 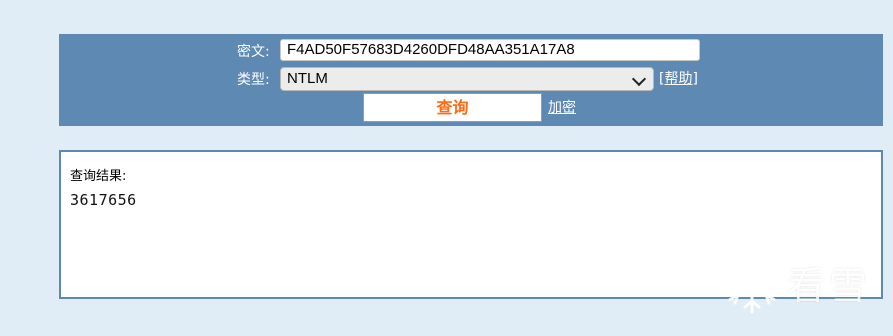 I want to click on result-title: 查询结果:, so click(x=98, y=176).